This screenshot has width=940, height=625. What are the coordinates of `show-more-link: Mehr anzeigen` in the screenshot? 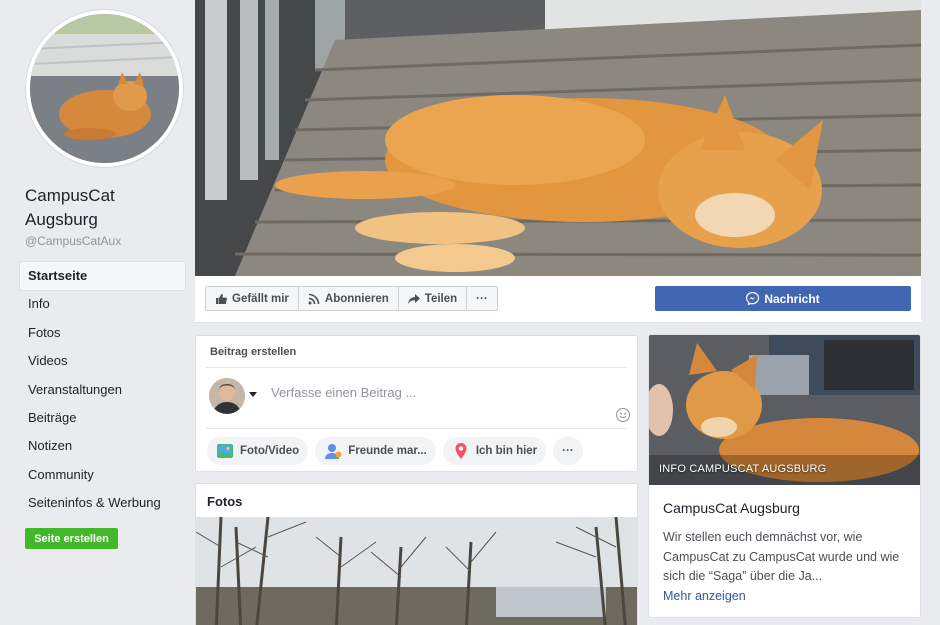 It's located at (704, 596).